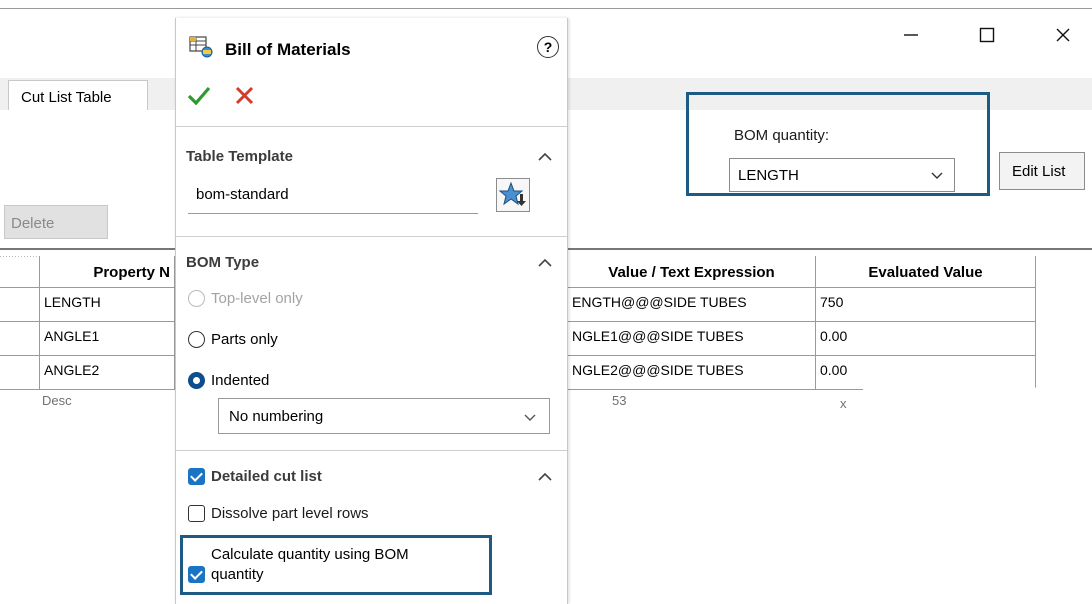 This screenshot has height=604, width=1092. What do you see at coordinates (692, 373) in the screenshot?
I see `table-cell: NGLE2@@@SIDE TUBES` at bounding box center [692, 373].